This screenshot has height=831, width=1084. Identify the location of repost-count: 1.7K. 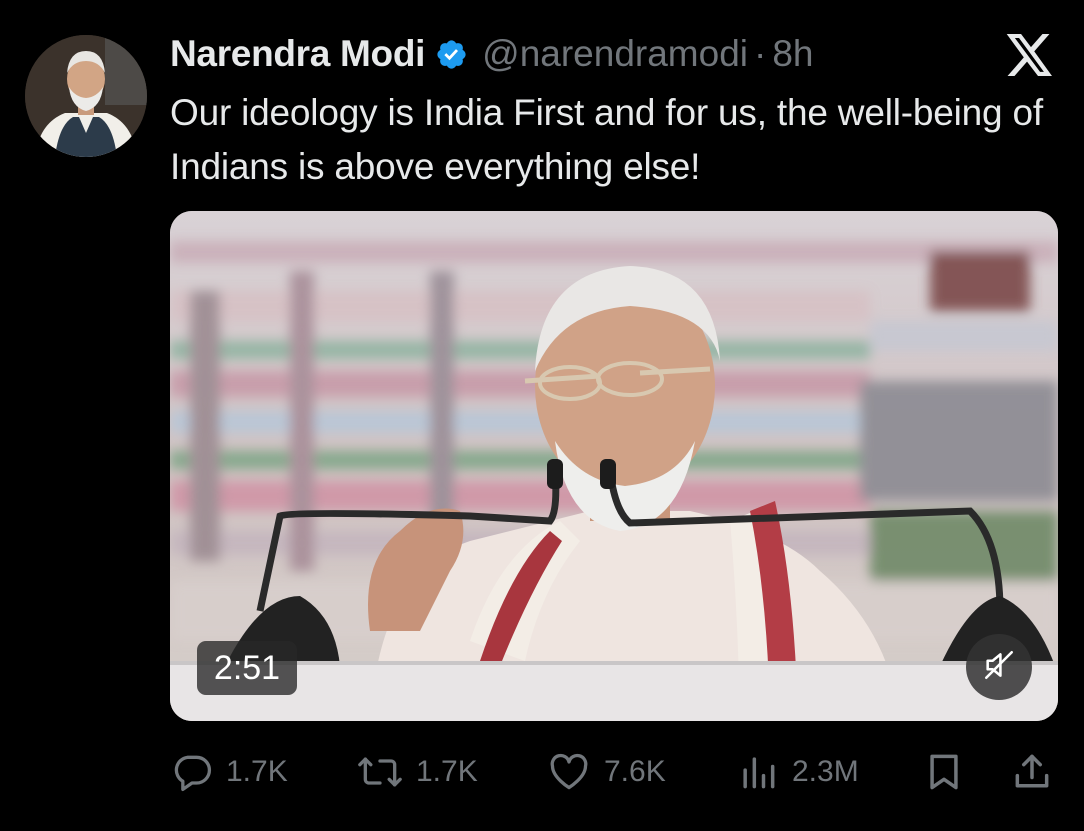
(447, 771).